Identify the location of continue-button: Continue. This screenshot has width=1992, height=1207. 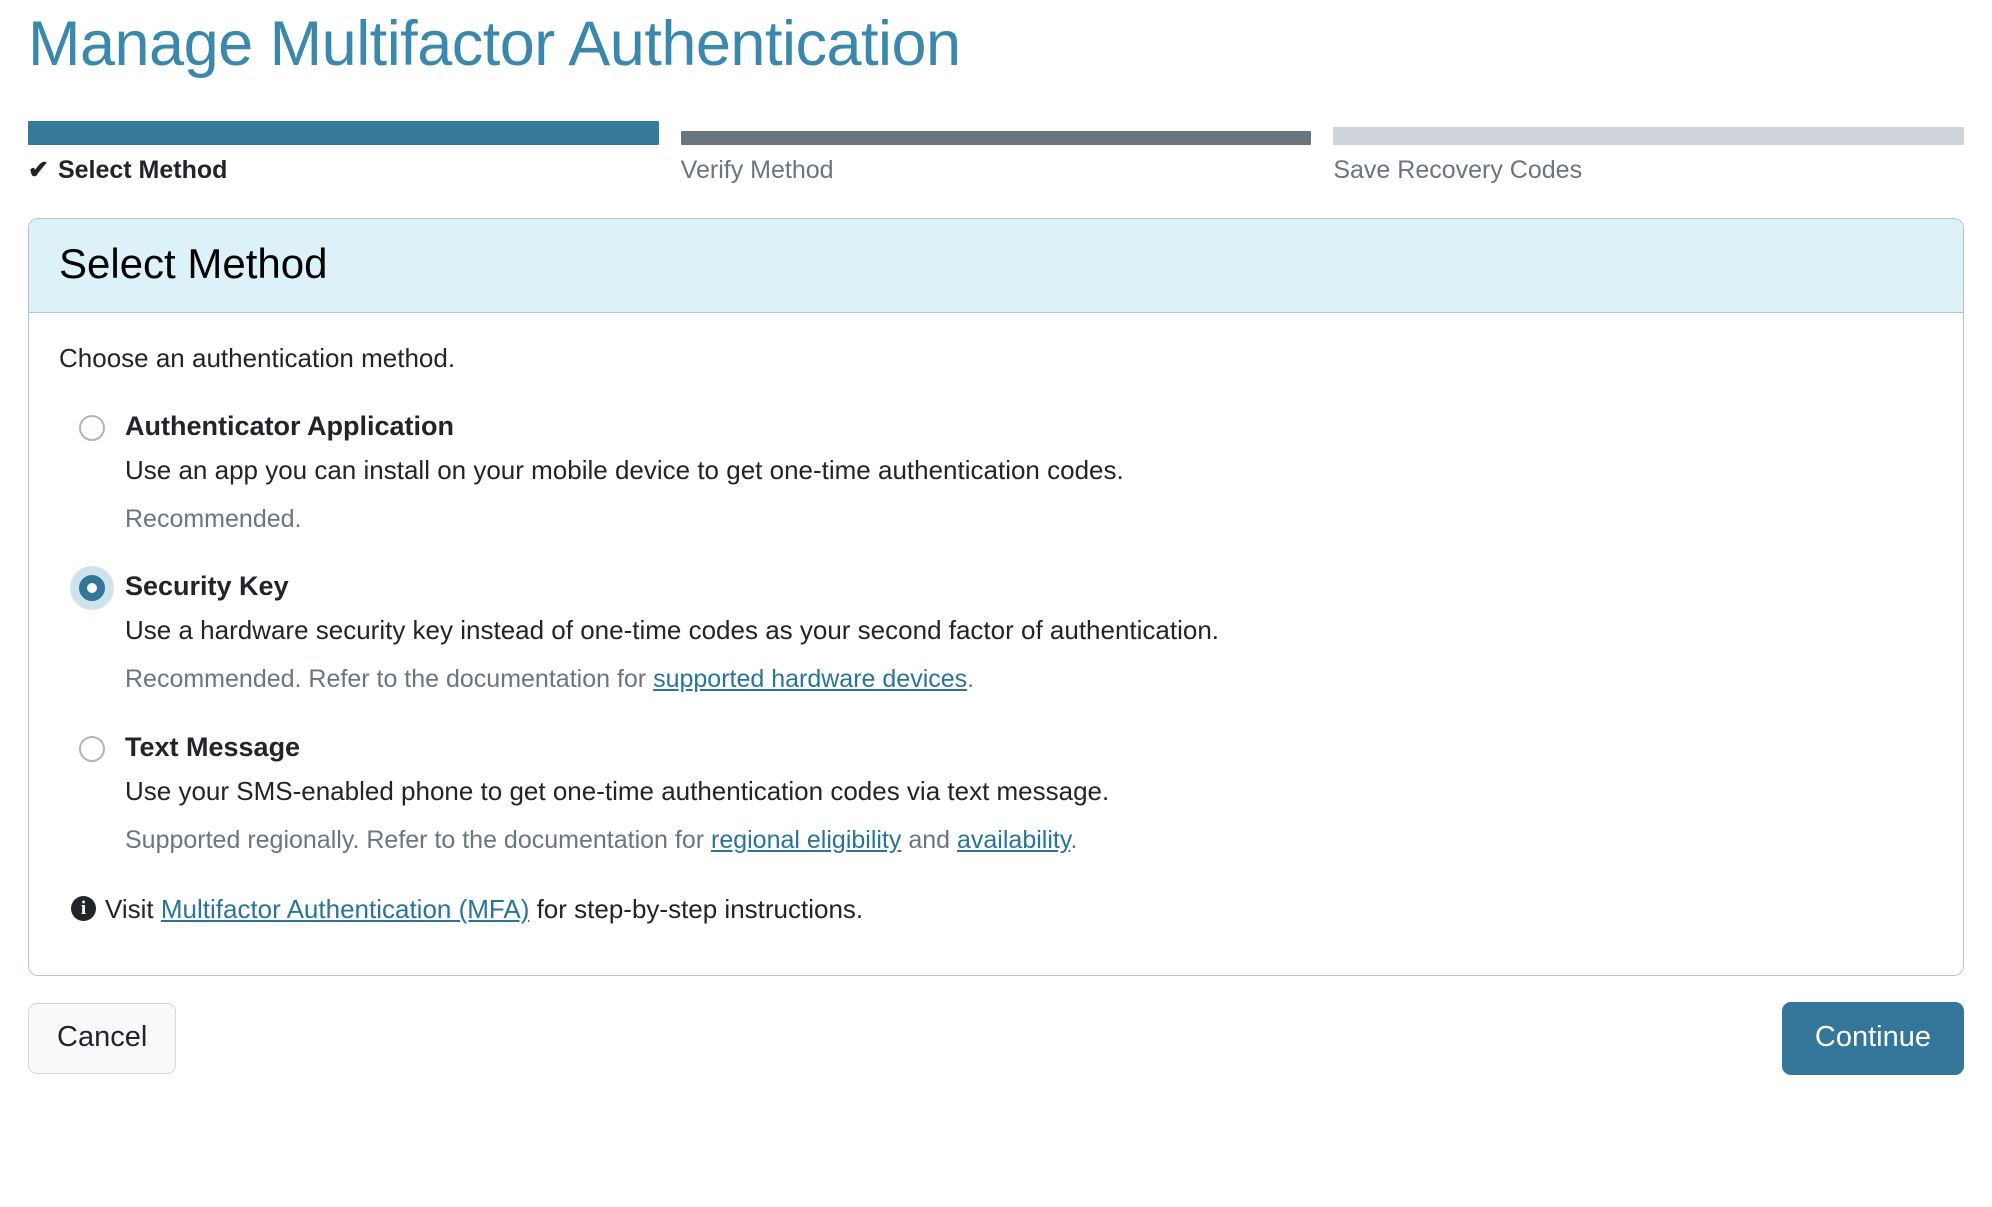
(1872, 1038).